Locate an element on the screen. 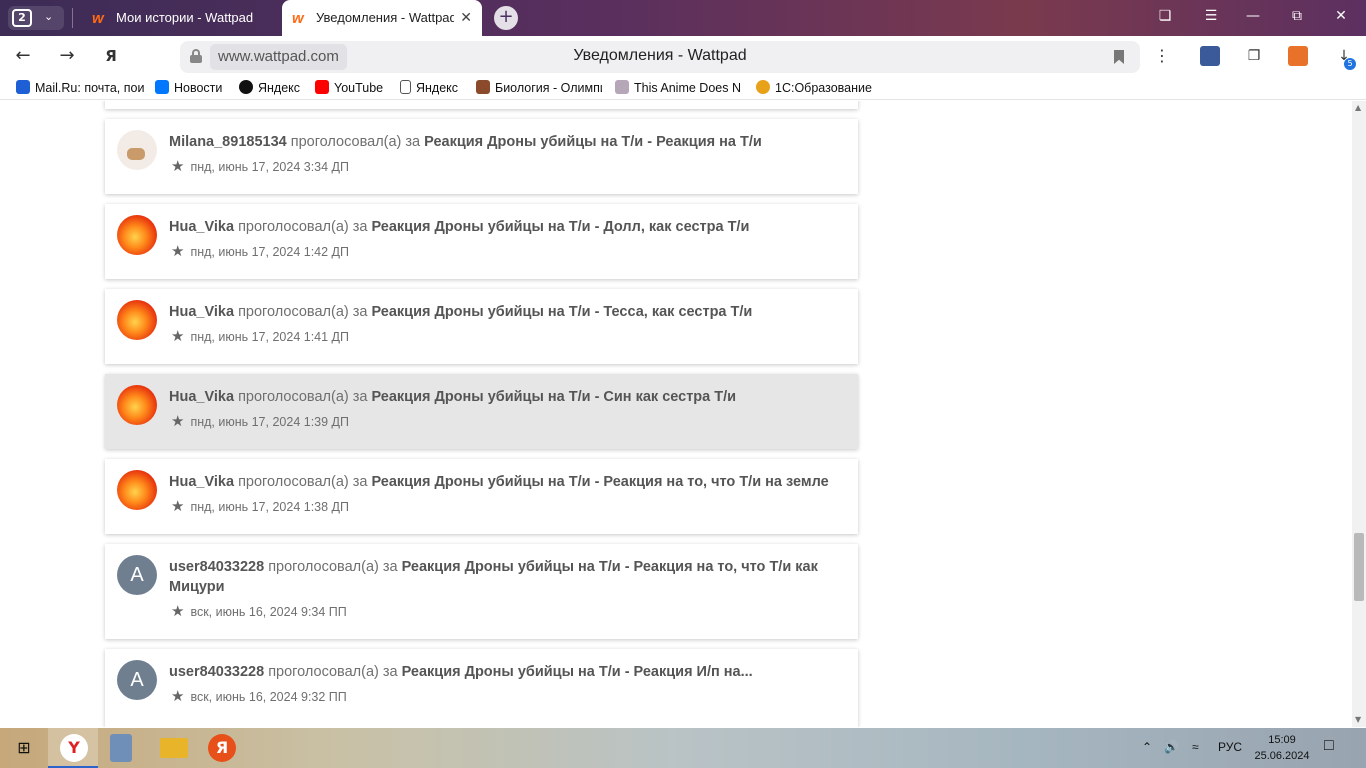 Image resolution: width=1366 pixels, height=768 pixels. chevron-up-icon: ⌃ is located at coordinates (1147, 747).